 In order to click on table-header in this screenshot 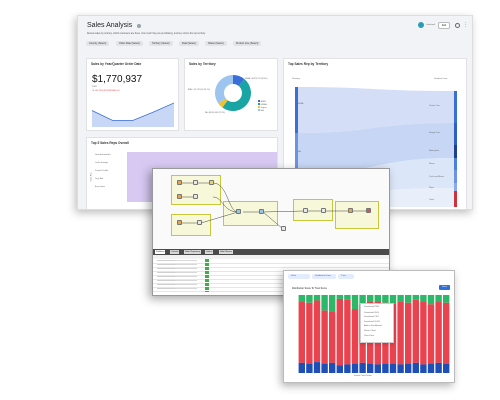, I will do `click(271, 257)`.